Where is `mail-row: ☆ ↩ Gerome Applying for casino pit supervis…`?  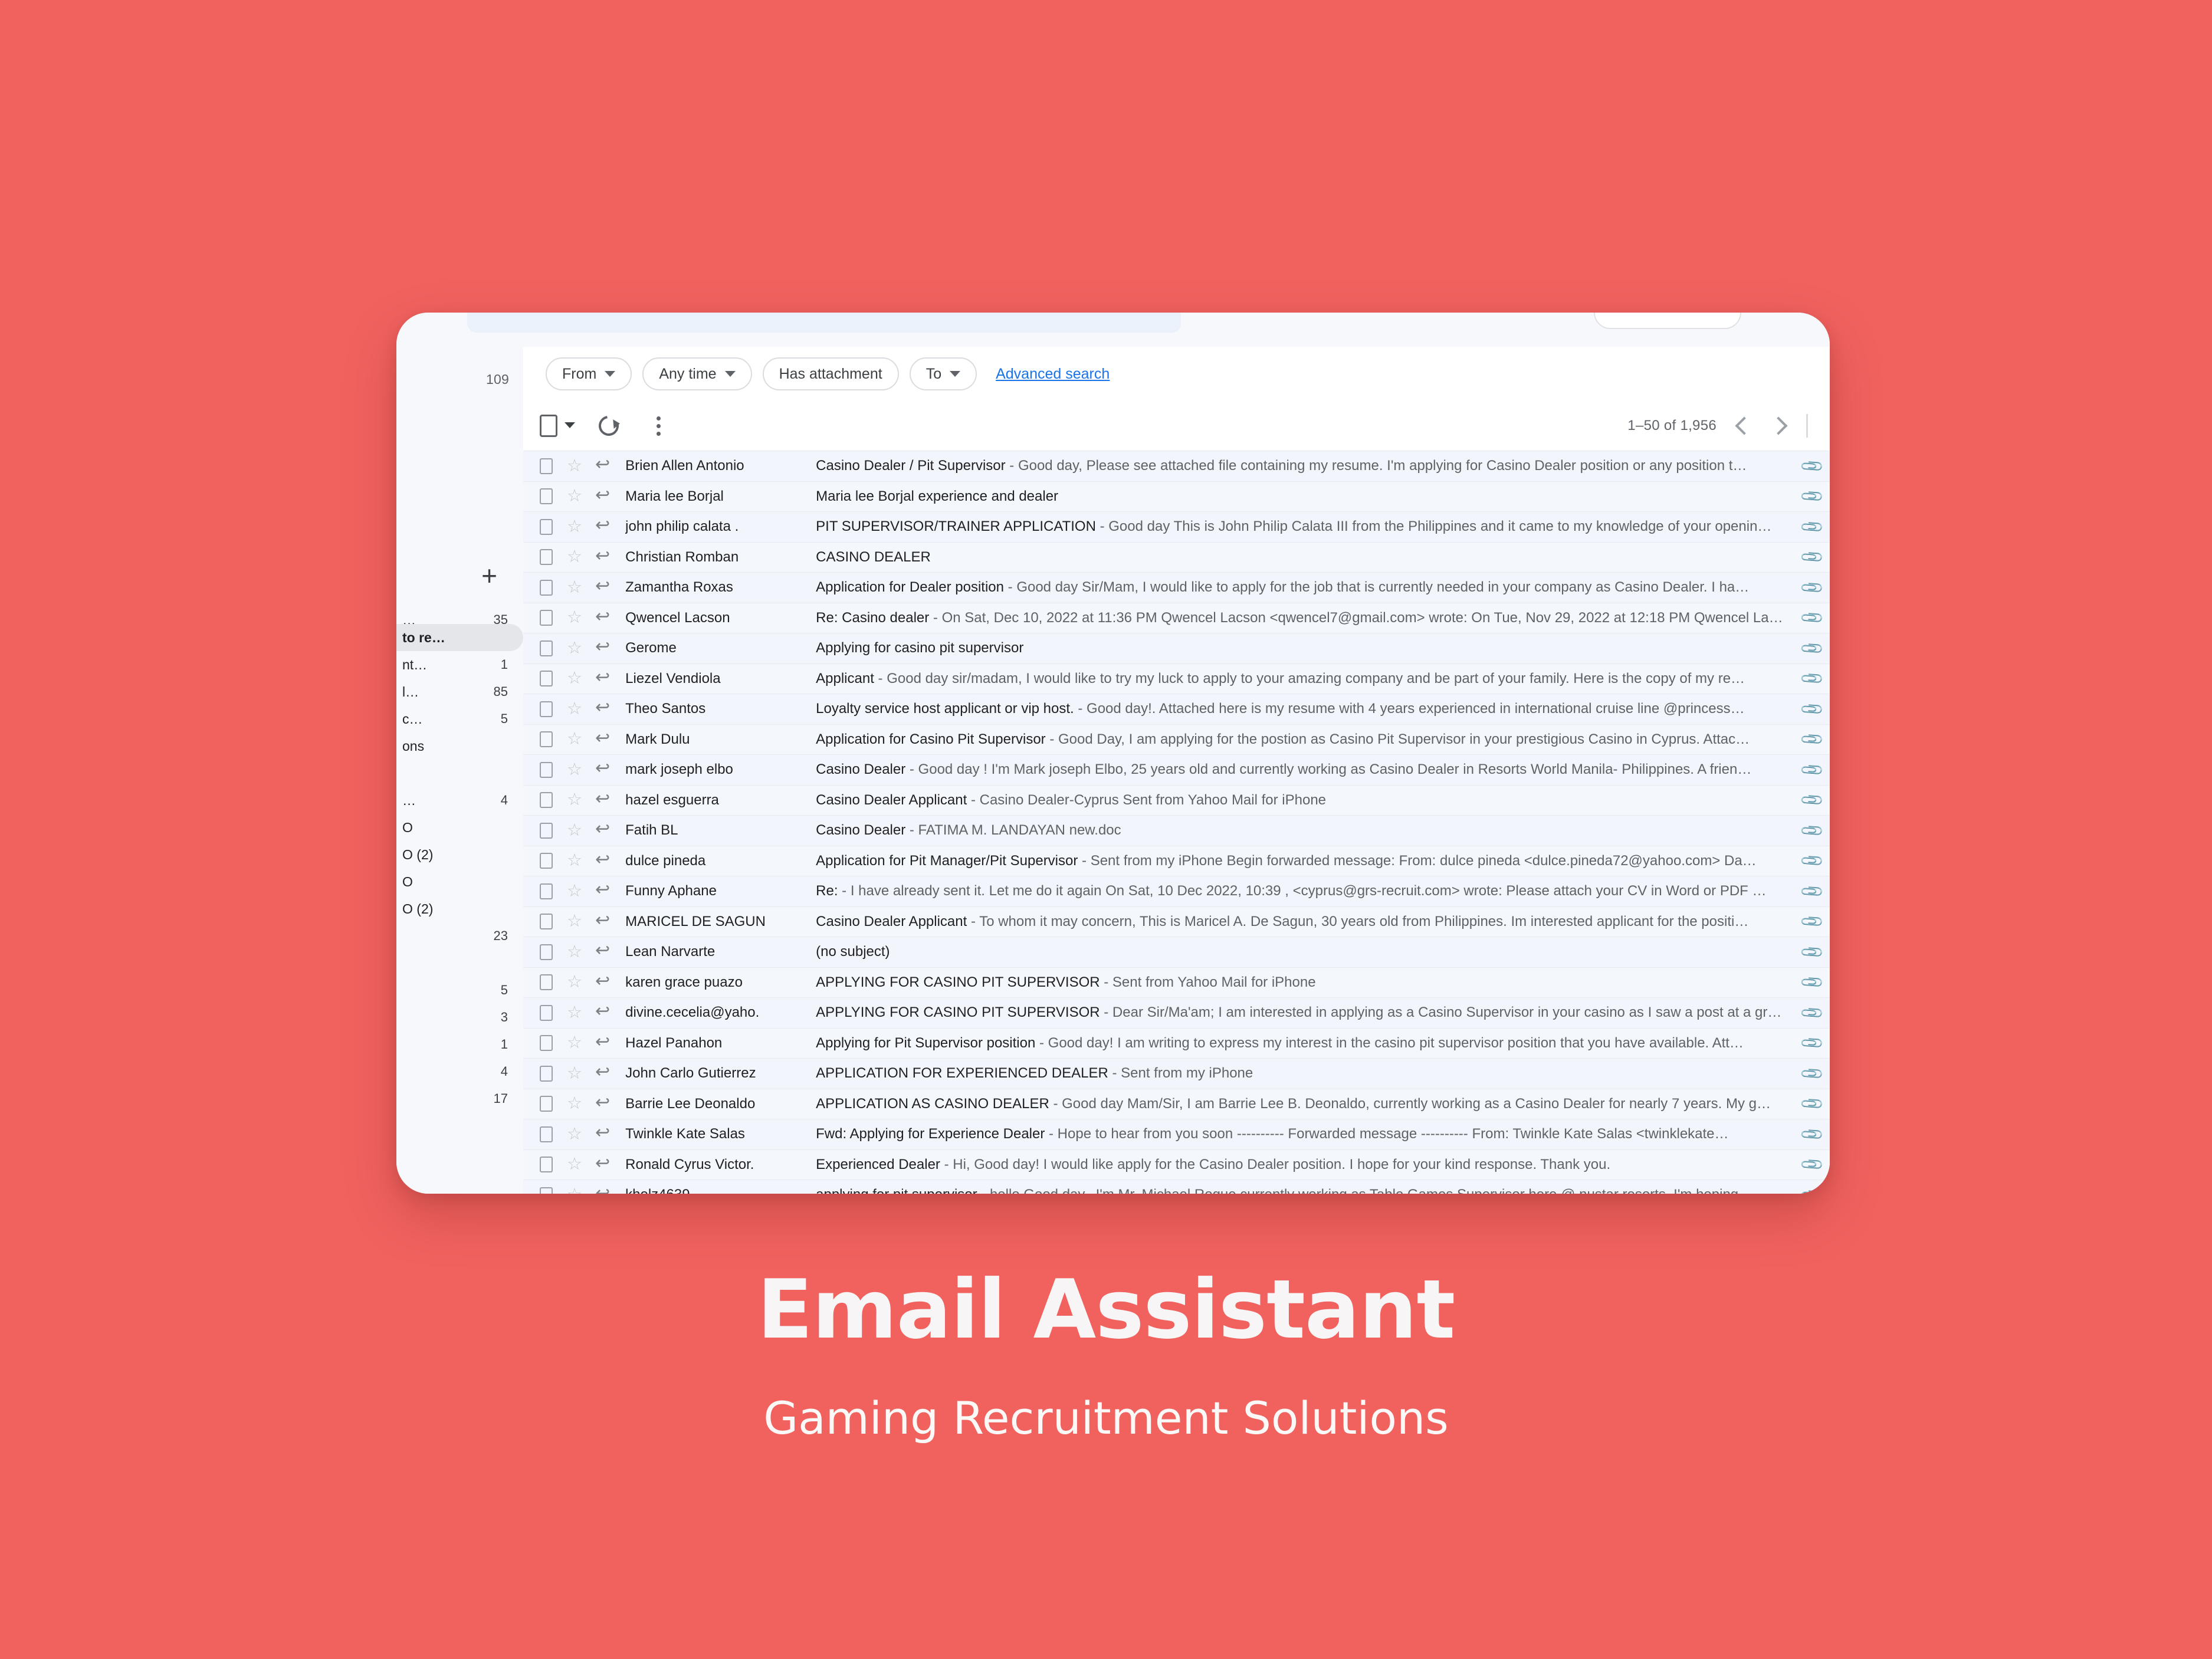
mail-row: ☆ ↩ Gerome Applying for casino pit supervis… is located at coordinates (1176, 648).